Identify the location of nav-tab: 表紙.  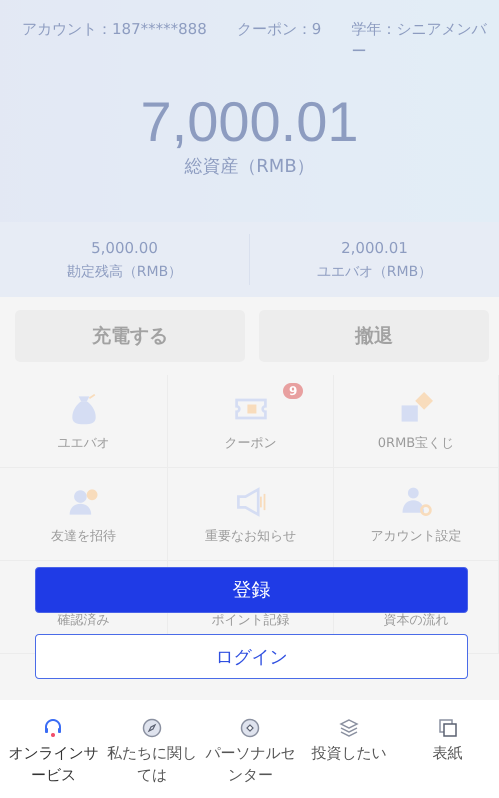
(447, 758).